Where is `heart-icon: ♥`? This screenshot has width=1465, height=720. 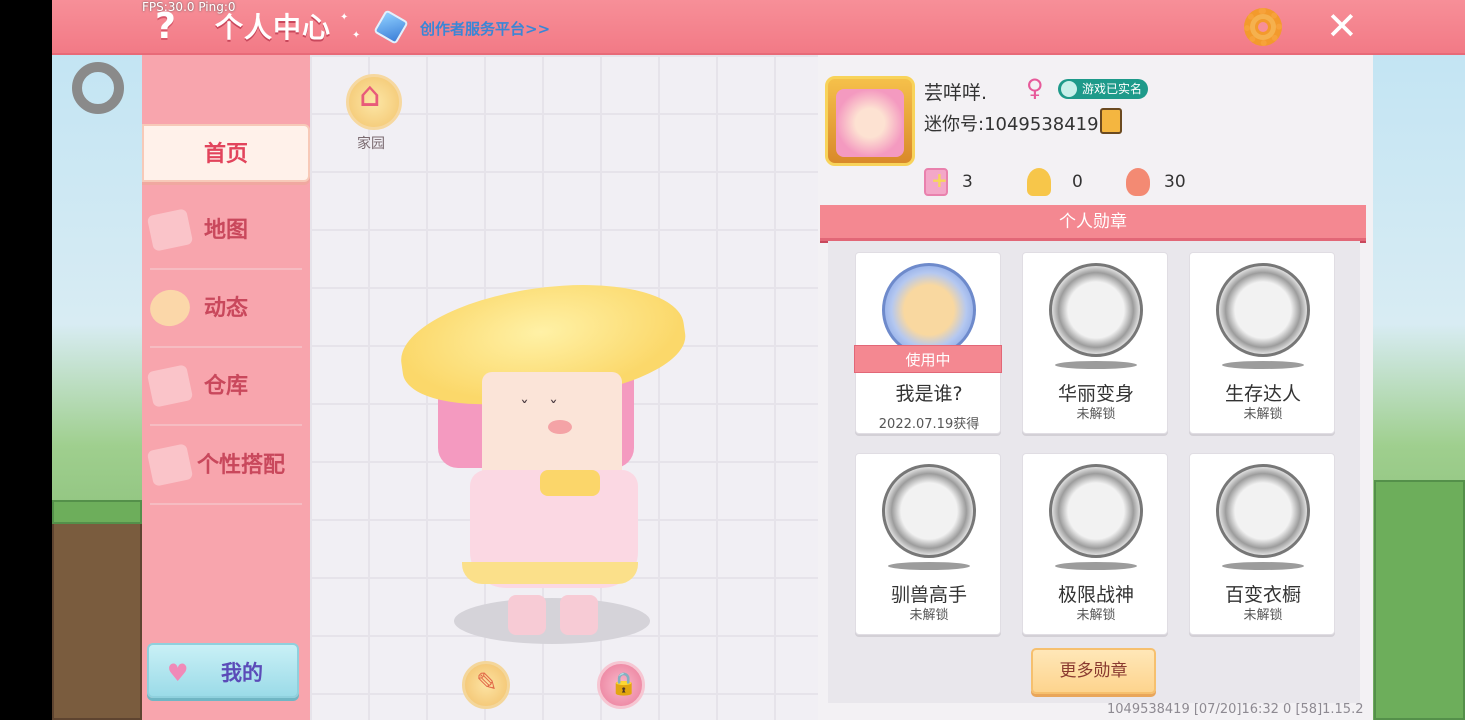
heart-icon: ♥ is located at coordinates (178, 673).